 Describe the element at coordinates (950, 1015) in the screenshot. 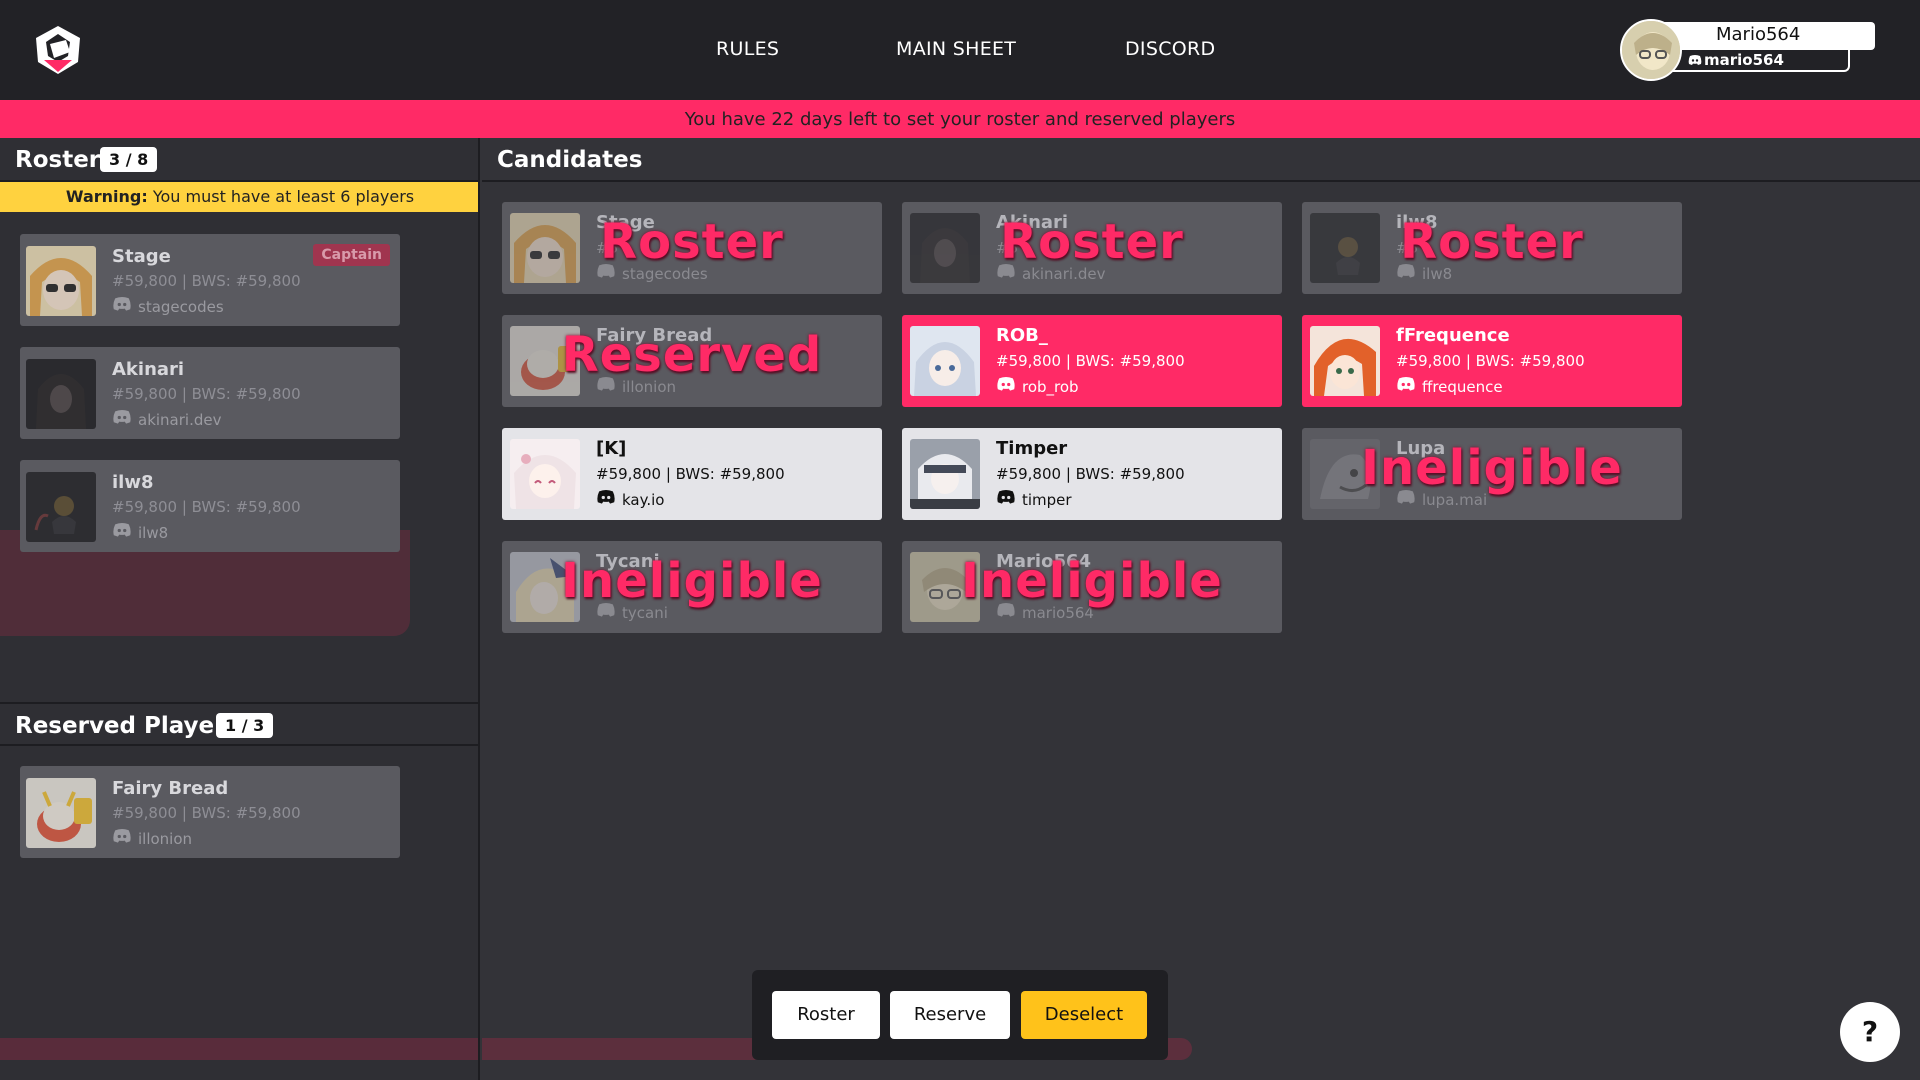

I see `reserve-button: Reserve` at that location.